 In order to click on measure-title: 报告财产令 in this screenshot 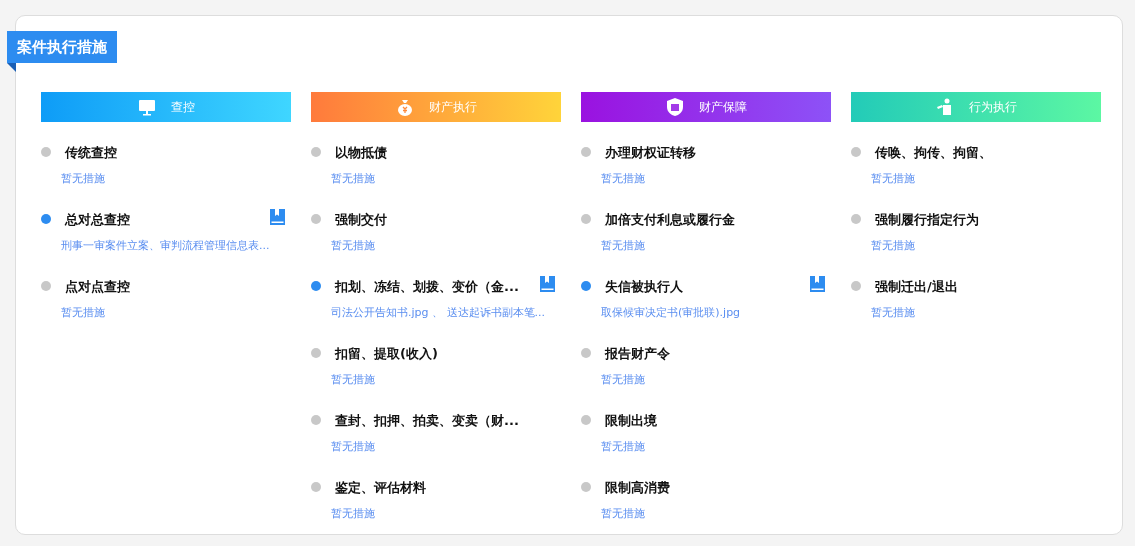, I will do `click(637, 354)`.